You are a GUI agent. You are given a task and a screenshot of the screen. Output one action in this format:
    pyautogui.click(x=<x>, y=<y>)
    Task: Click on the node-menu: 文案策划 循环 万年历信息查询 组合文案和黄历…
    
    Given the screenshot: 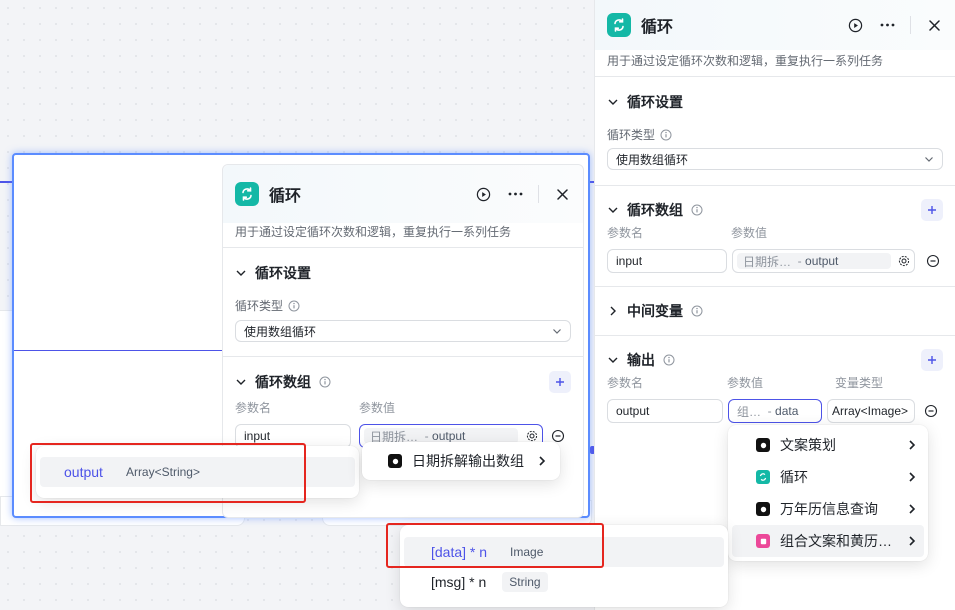 What is the action you would take?
    pyautogui.click(x=828, y=493)
    